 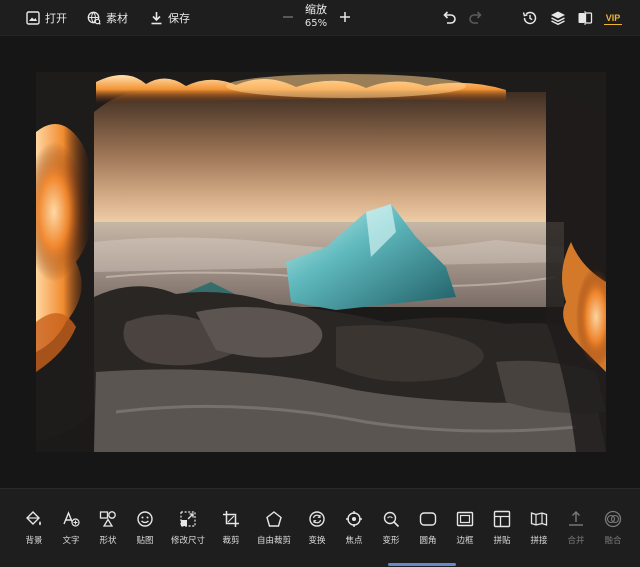 What do you see at coordinates (422, 564) in the screenshot?
I see `toolbar-scroll-indicator` at bounding box center [422, 564].